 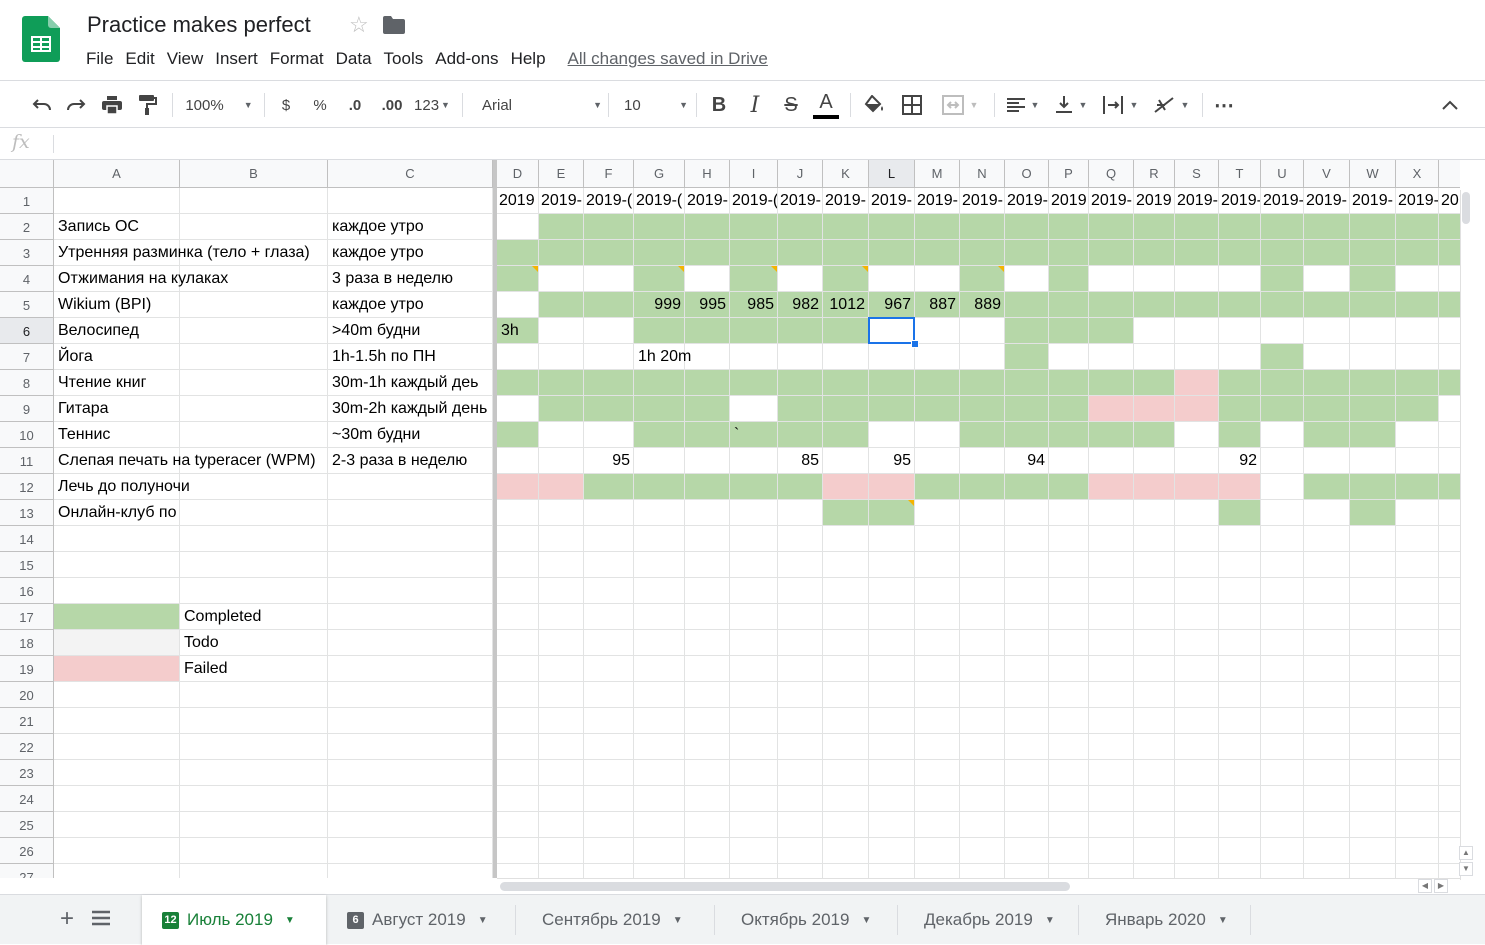 I want to click on star-icon: ☆, so click(x=359, y=25).